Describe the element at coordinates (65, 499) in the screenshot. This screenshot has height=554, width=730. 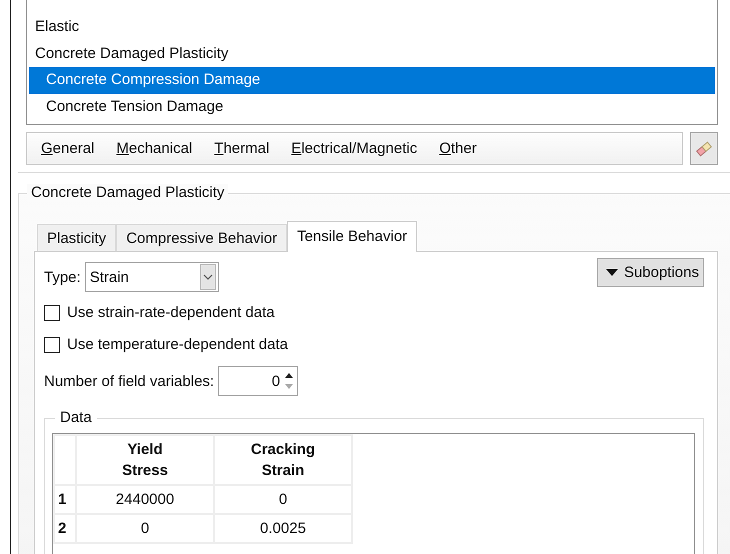
I see `row-number: 1` at that location.